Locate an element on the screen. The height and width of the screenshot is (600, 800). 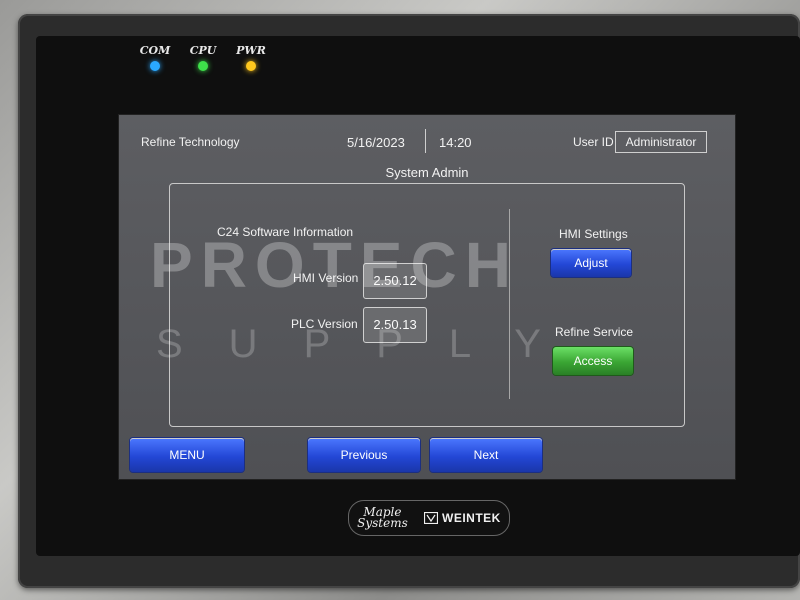
next-button: Next is located at coordinates (486, 455).